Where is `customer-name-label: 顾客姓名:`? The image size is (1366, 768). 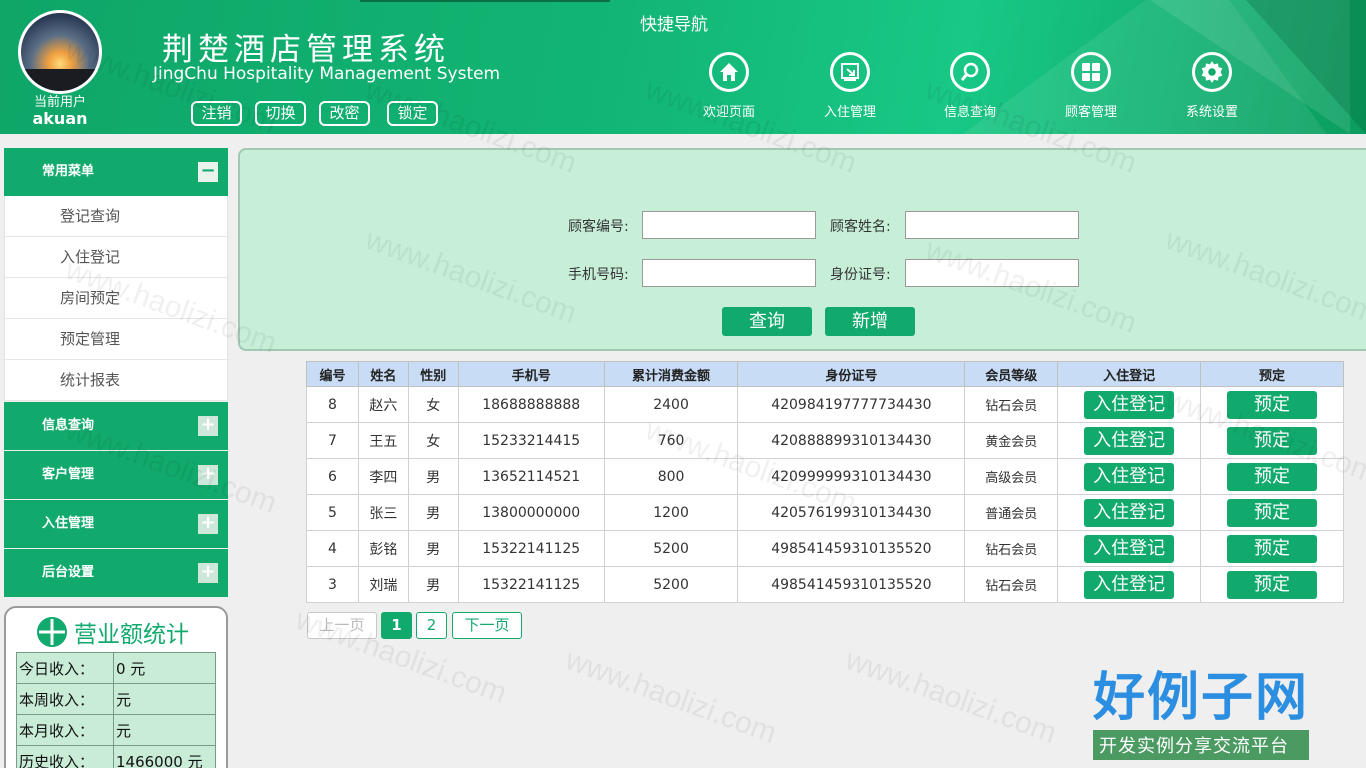
customer-name-label: 顾客姓名: is located at coordinates (860, 227).